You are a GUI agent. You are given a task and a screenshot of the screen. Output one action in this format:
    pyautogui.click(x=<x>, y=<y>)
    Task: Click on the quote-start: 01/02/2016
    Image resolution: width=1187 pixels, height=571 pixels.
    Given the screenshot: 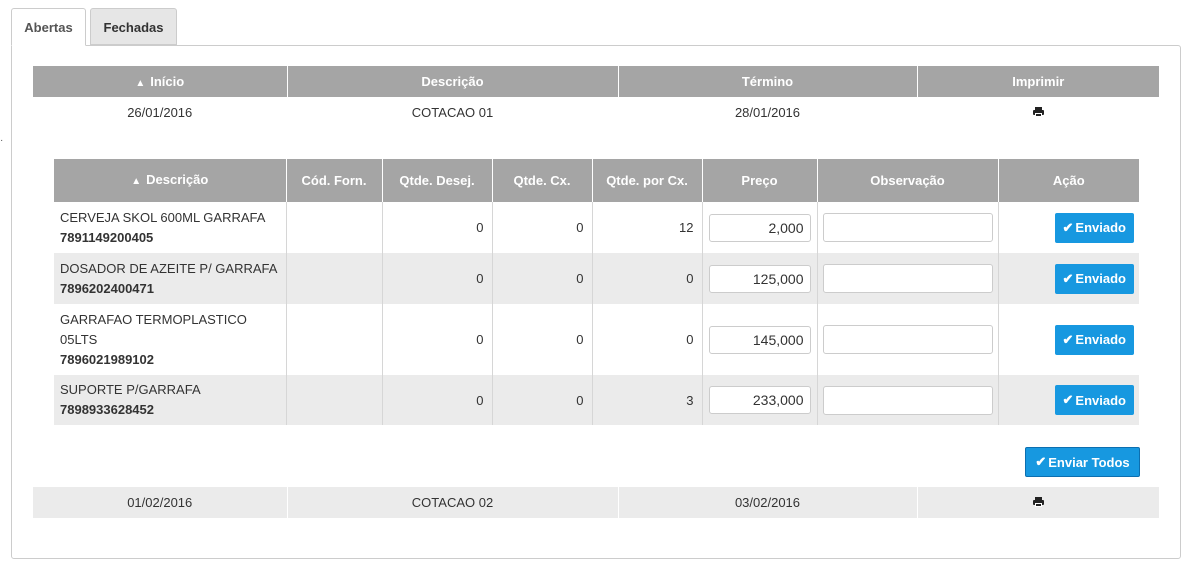 What is the action you would take?
    pyautogui.click(x=160, y=502)
    